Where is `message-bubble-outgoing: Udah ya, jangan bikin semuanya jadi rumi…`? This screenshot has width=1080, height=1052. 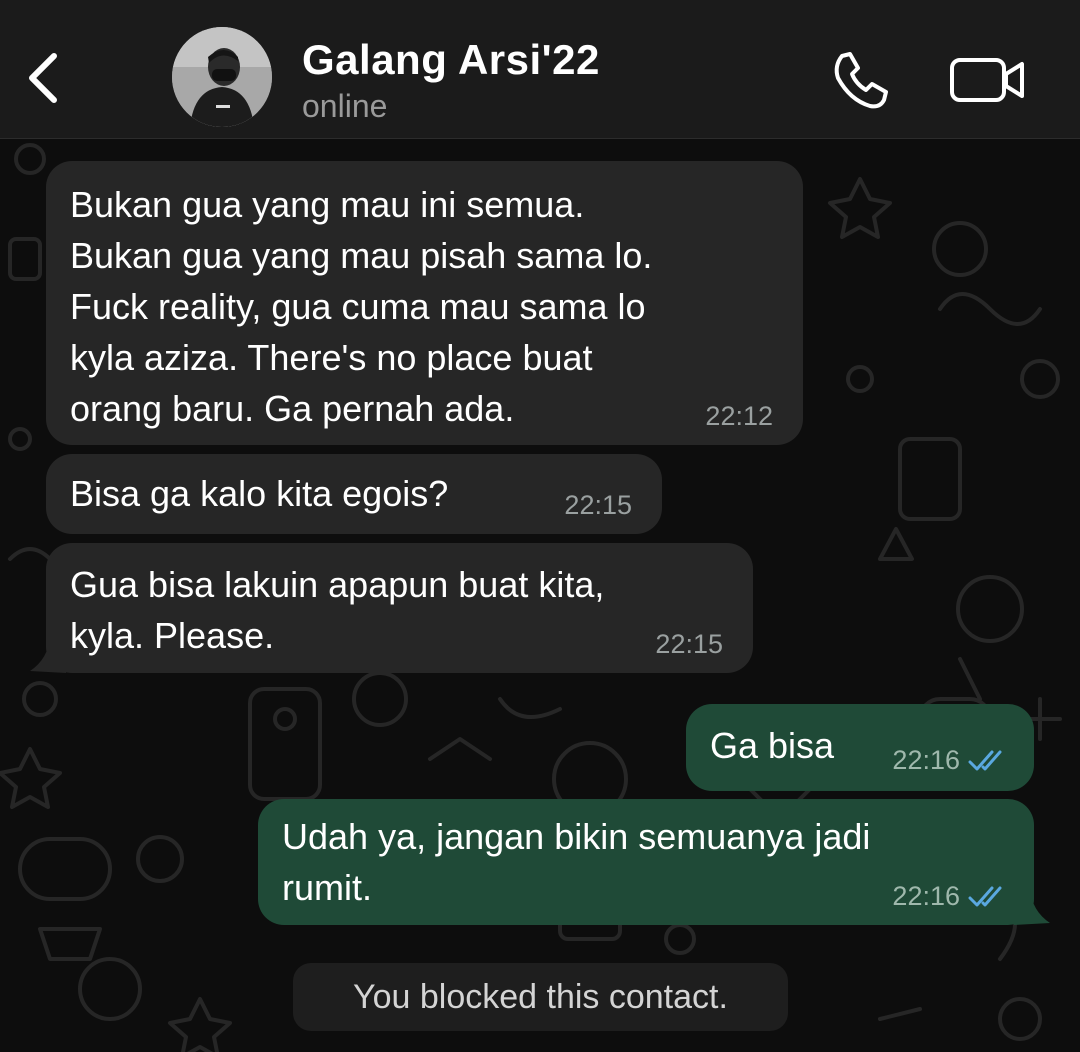
message-bubble-outgoing: Udah ya, jangan bikin semuanya jadi rumi… is located at coordinates (646, 862).